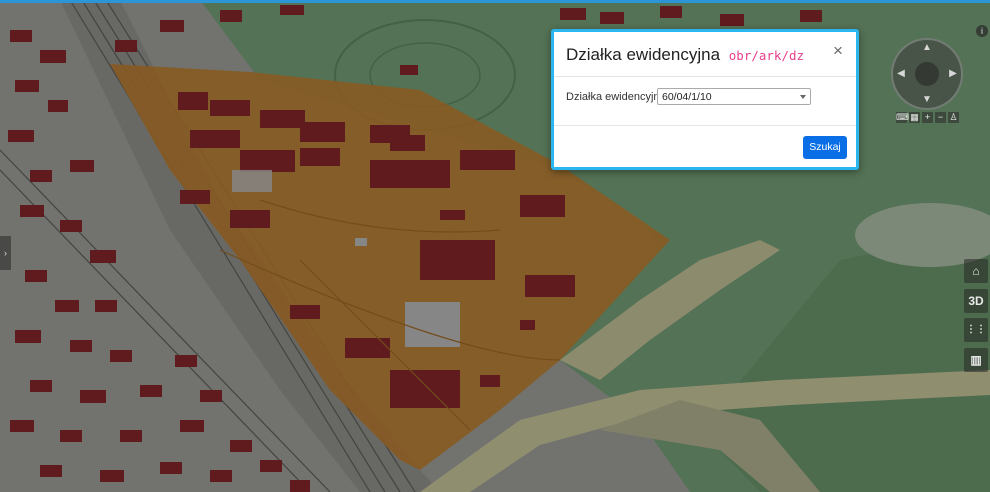 The image size is (990, 492). What do you see at coordinates (927, 100) in the screenshot?
I see `pan-down-icon: ▼` at bounding box center [927, 100].